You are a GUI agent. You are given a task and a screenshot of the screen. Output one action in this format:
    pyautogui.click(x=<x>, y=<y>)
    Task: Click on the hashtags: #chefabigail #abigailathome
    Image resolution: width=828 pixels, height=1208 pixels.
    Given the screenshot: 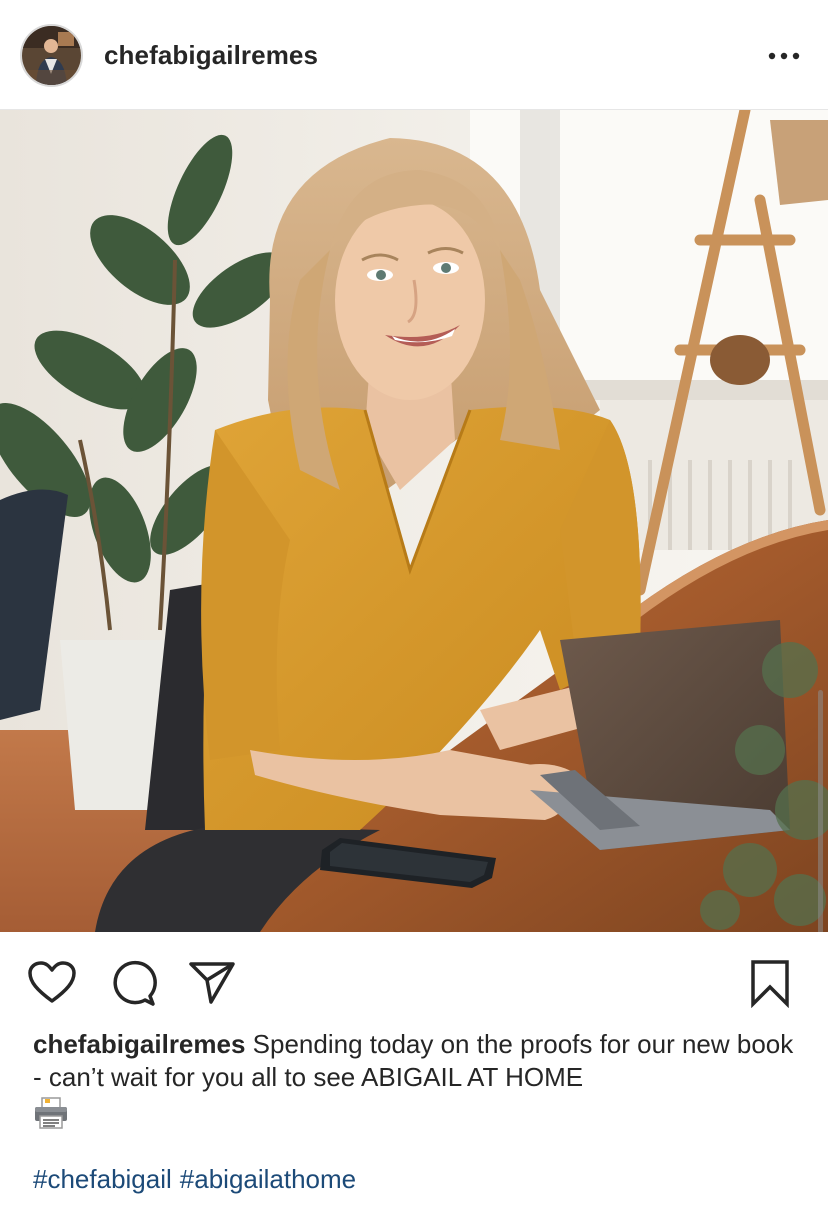 What is the action you would take?
    pyautogui.click(x=198, y=1179)
    